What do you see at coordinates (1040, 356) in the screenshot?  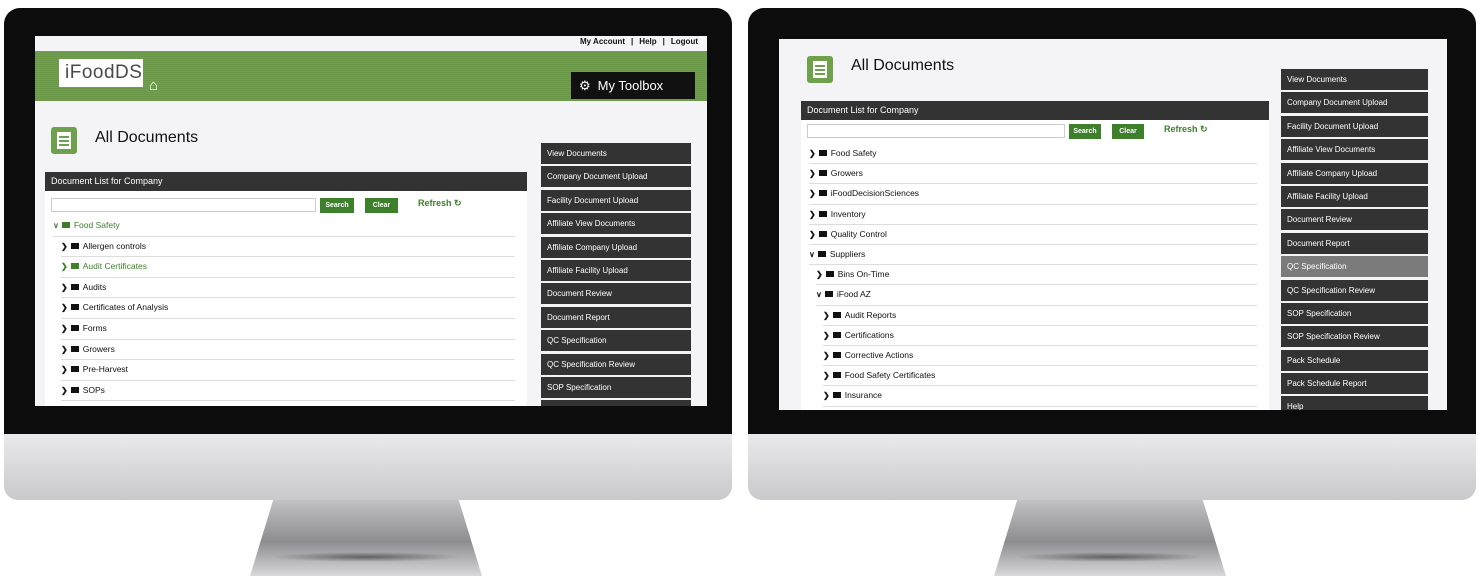 I see `tree-folder-row: ❯ Corrective Actions` at bounding box center [1040, 356].